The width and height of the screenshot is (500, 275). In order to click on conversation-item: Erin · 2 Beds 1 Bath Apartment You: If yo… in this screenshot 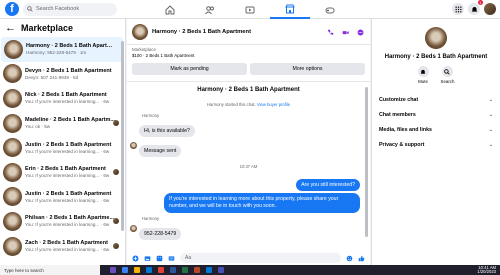, I will do `click(62, 172)`.